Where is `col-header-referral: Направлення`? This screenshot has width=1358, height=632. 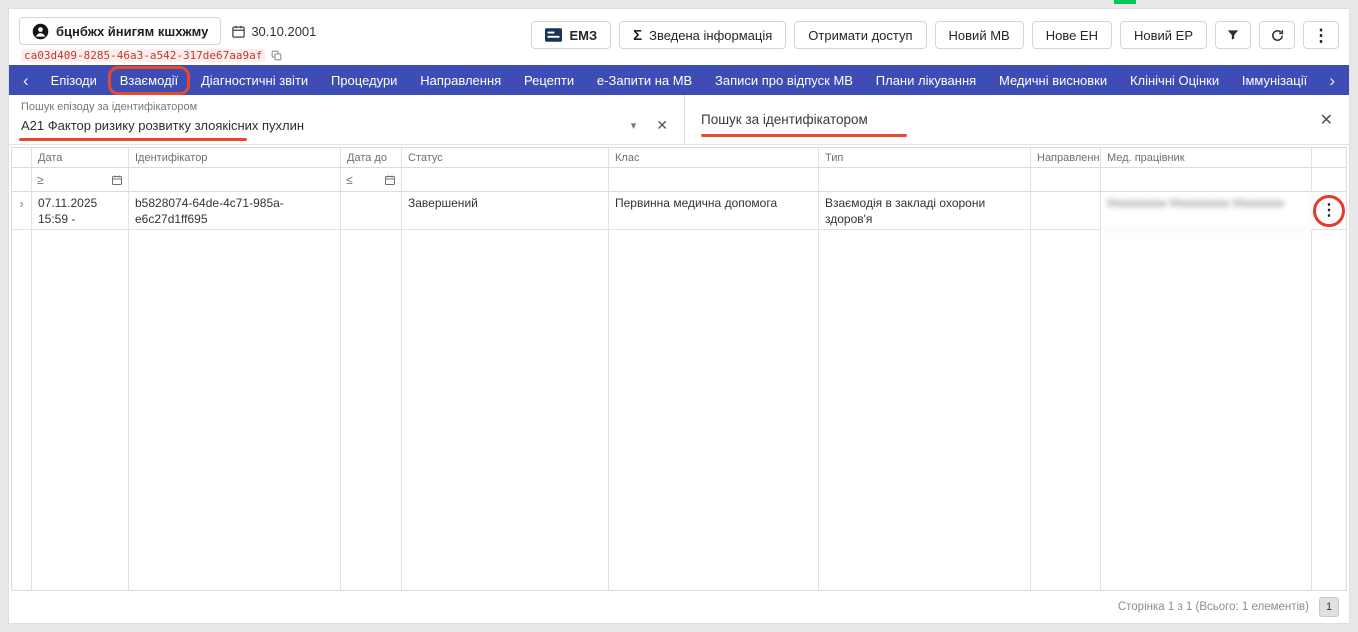 col-header-referral: Направлення is located at coordinates (1066, 158).